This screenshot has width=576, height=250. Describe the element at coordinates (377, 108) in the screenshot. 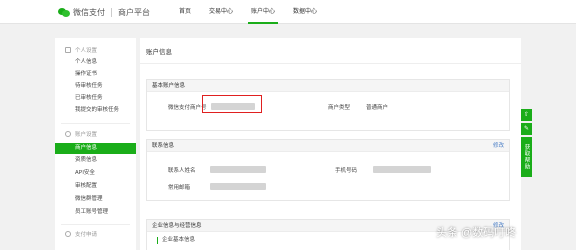

I see `merchant-type-value: 普通商户` at that location.